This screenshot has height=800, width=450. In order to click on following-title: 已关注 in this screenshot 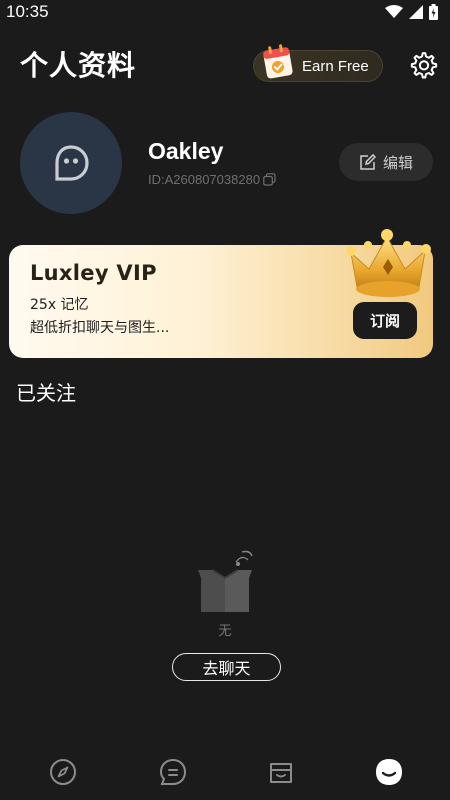, I will do `click(46, 393)`.